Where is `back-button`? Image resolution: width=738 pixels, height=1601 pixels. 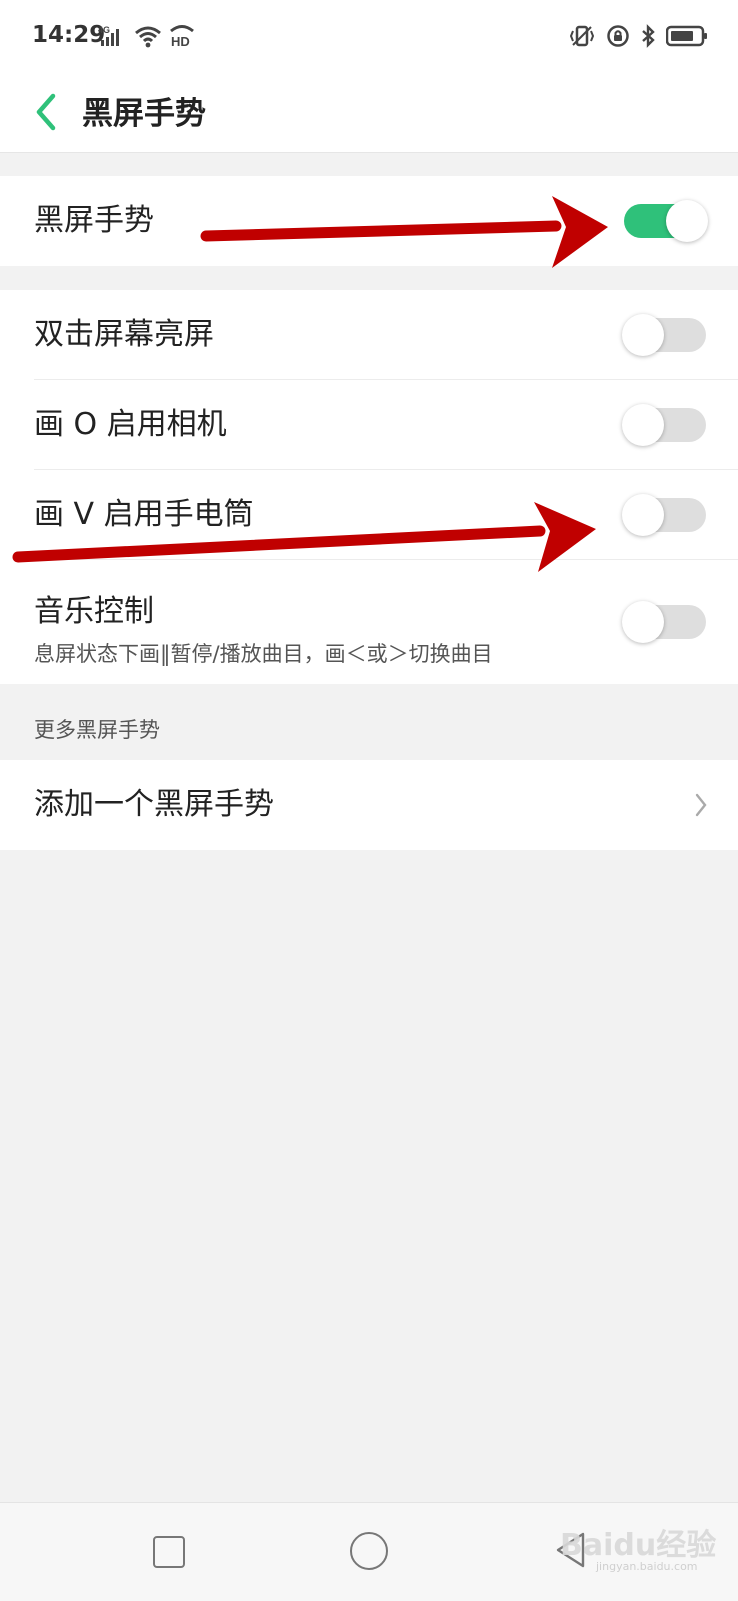 back-button is located at coordinates (46, 114).